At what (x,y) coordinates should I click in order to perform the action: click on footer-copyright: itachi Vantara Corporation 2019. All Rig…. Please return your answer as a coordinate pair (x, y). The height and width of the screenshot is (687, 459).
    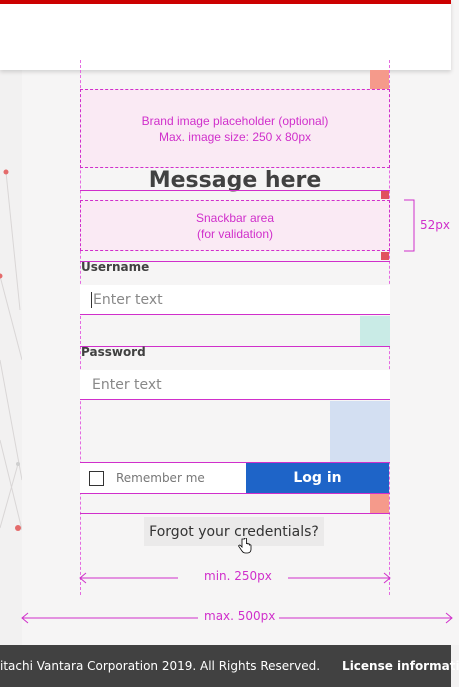
    Looking at the image, I should click on (160, 666).